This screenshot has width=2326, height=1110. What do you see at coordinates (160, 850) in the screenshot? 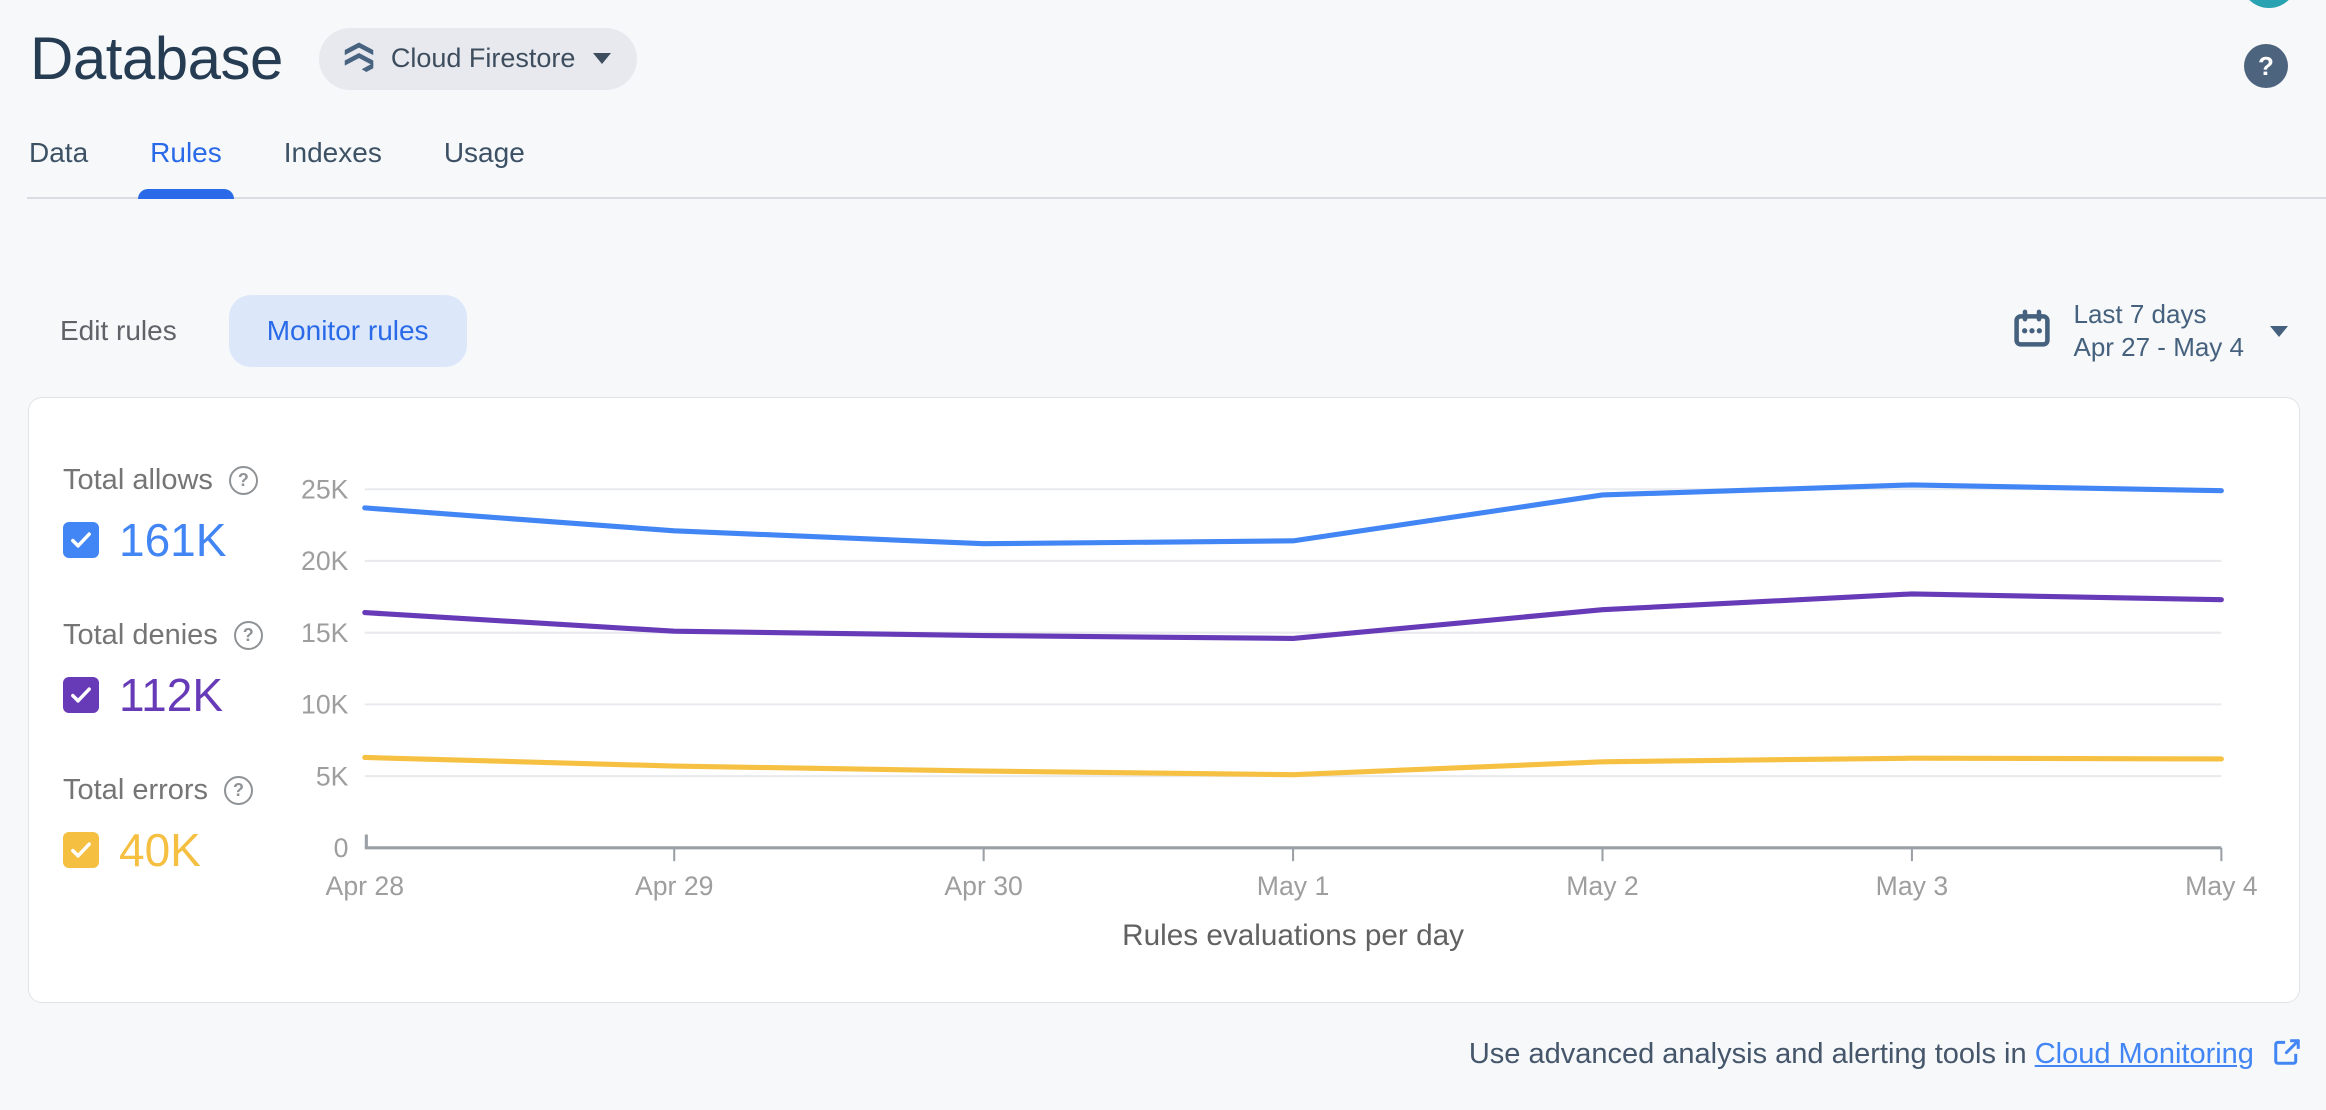
I see `errors-value: 40K` at bounding box center [160, 850].